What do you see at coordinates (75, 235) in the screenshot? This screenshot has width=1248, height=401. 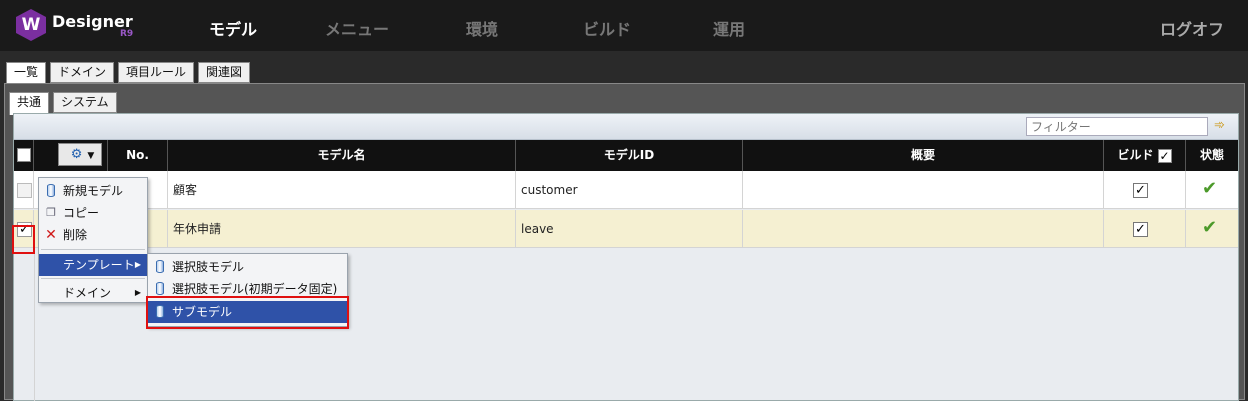 I see `menu-item-label: 削除` at bounding box center [75, 235].